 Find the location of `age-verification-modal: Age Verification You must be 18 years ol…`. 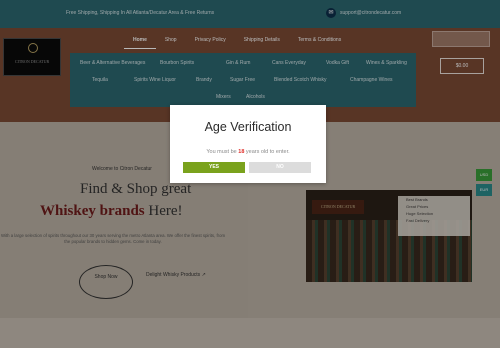

age-verification-modal: Age Verification You must be 18 years ol… is located at coordinates (248, 144).